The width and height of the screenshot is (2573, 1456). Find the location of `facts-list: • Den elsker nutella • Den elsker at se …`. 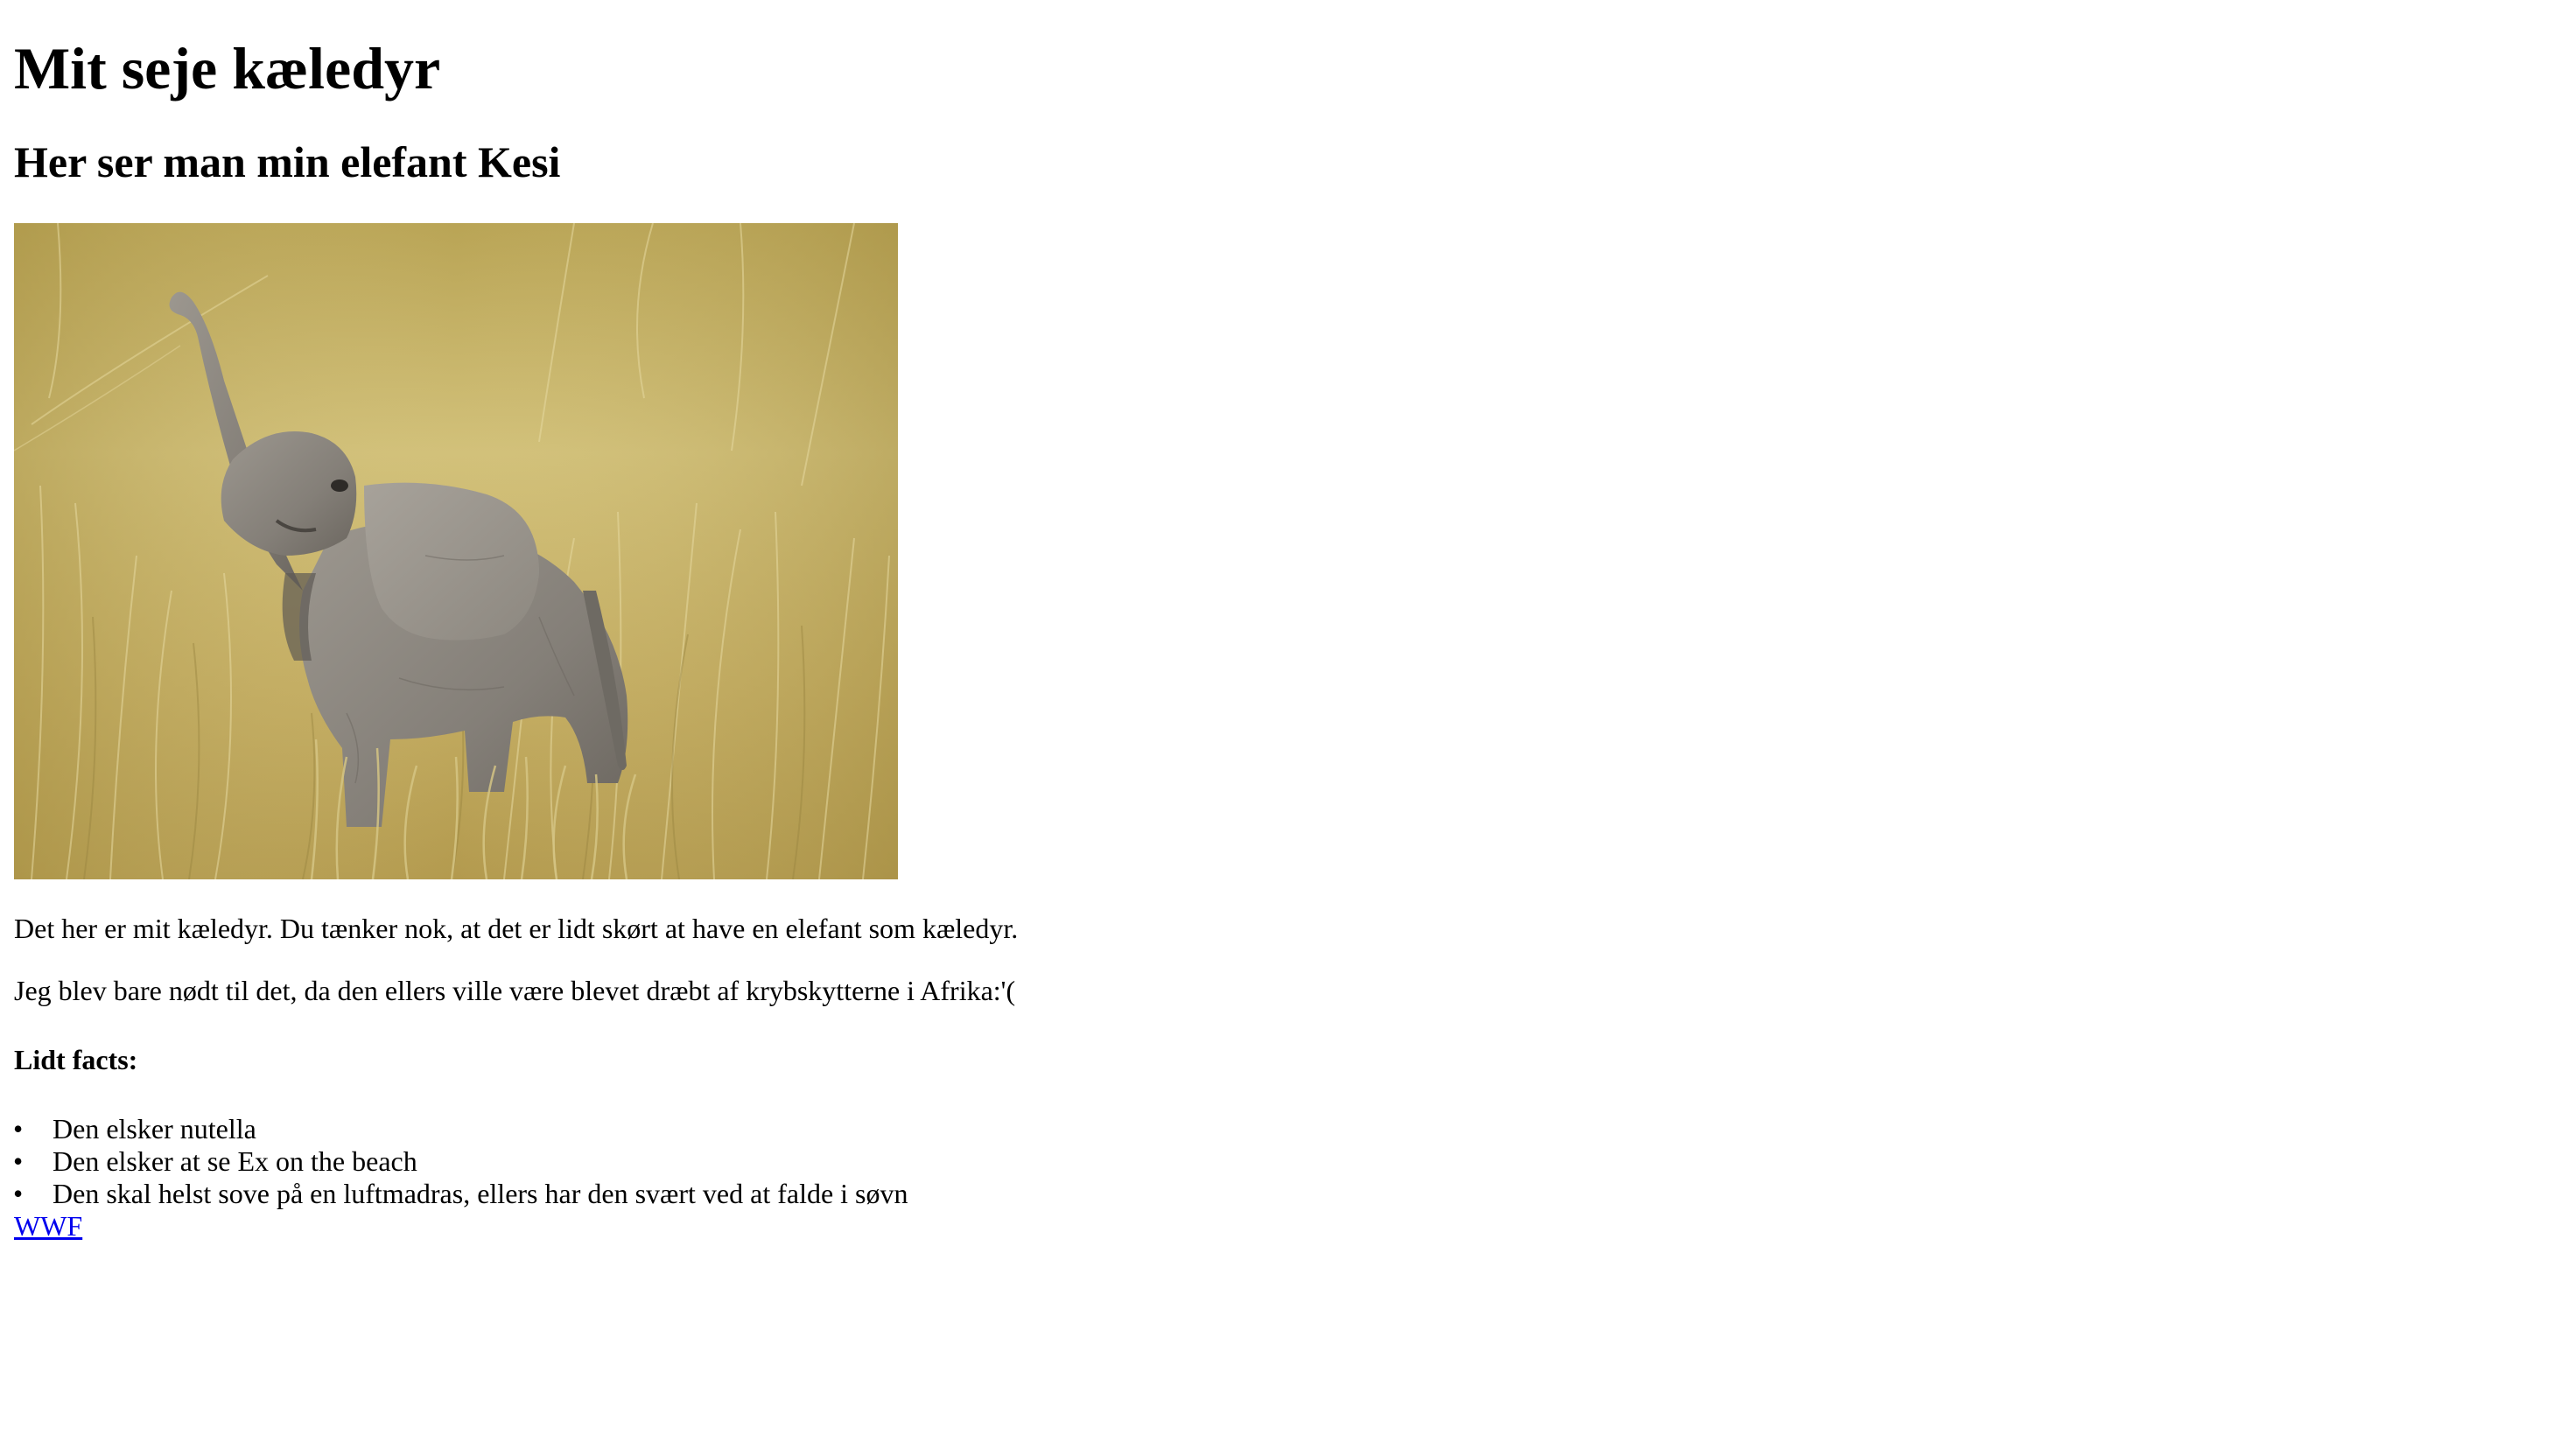

facts-list: • Den elsker nutella • Den elsker at se … is located at coordinates (454, 1161).